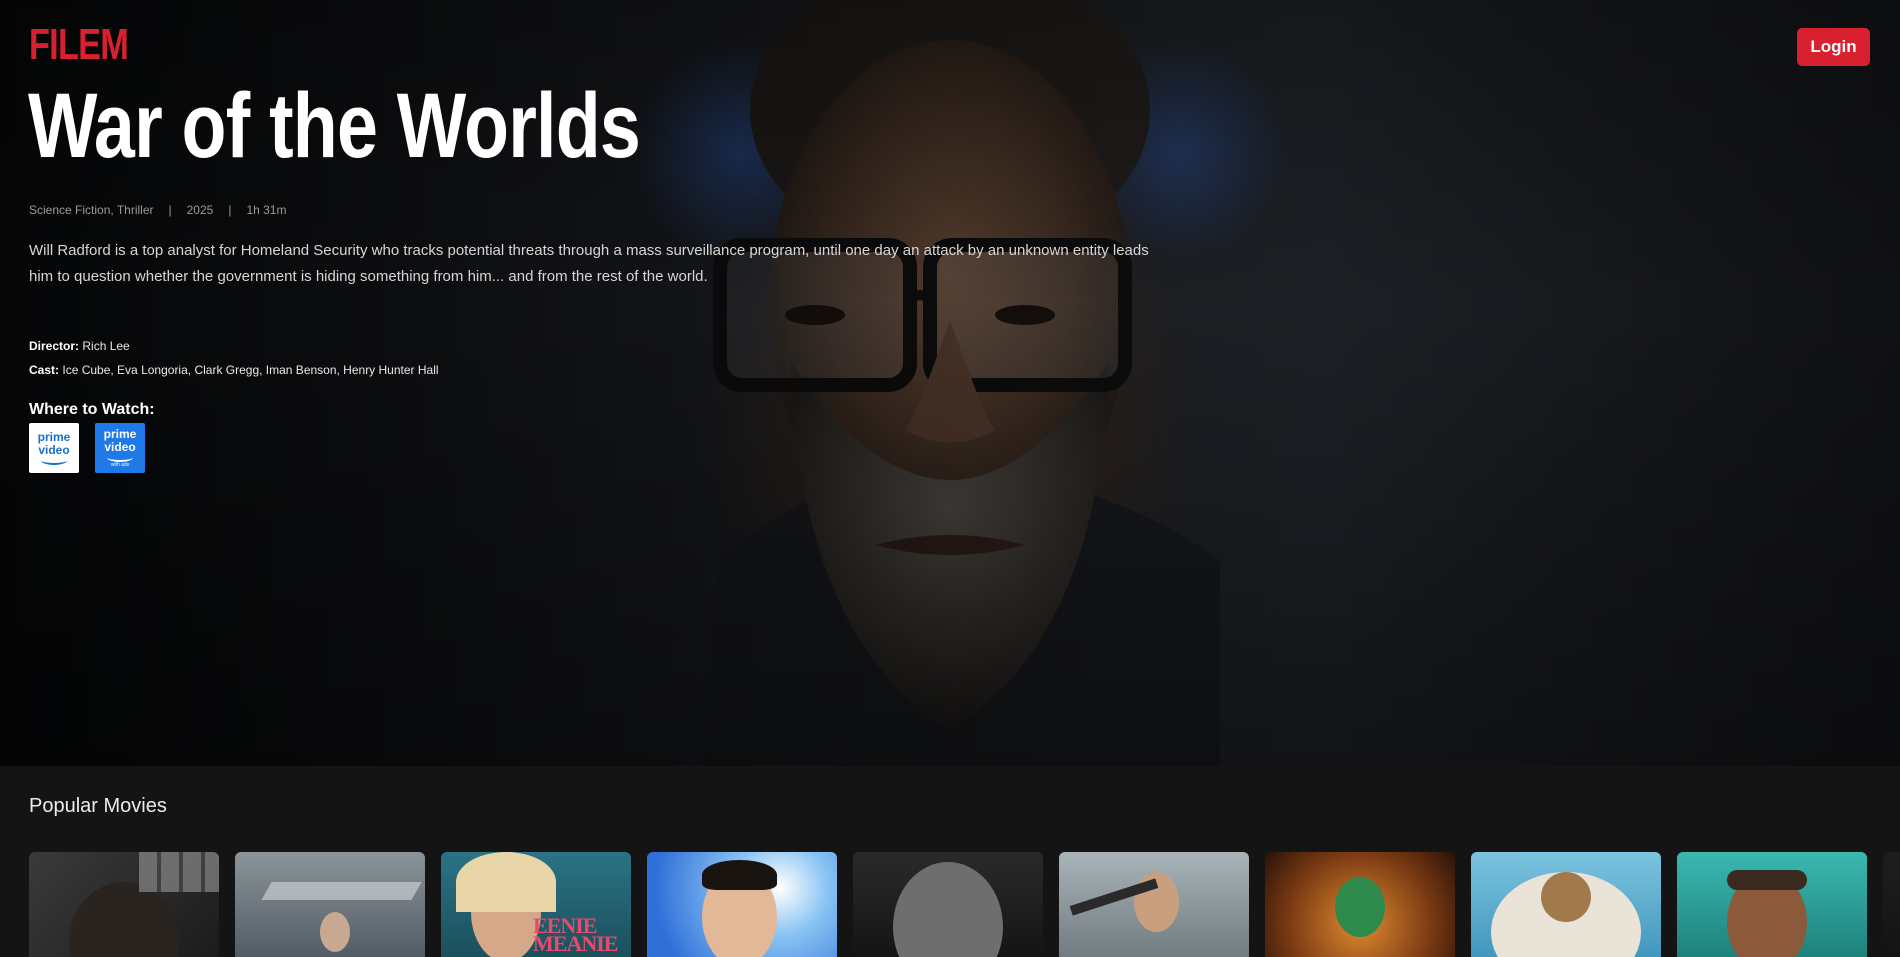 The width and height of the screenshot is (1900, 957). I want to click on poster-goggles, so click(1767, 880).